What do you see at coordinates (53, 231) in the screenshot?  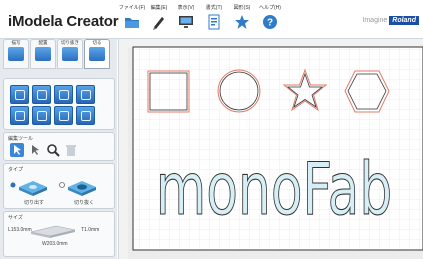 I see `material-block-icon` at bounding box center [53, 231].